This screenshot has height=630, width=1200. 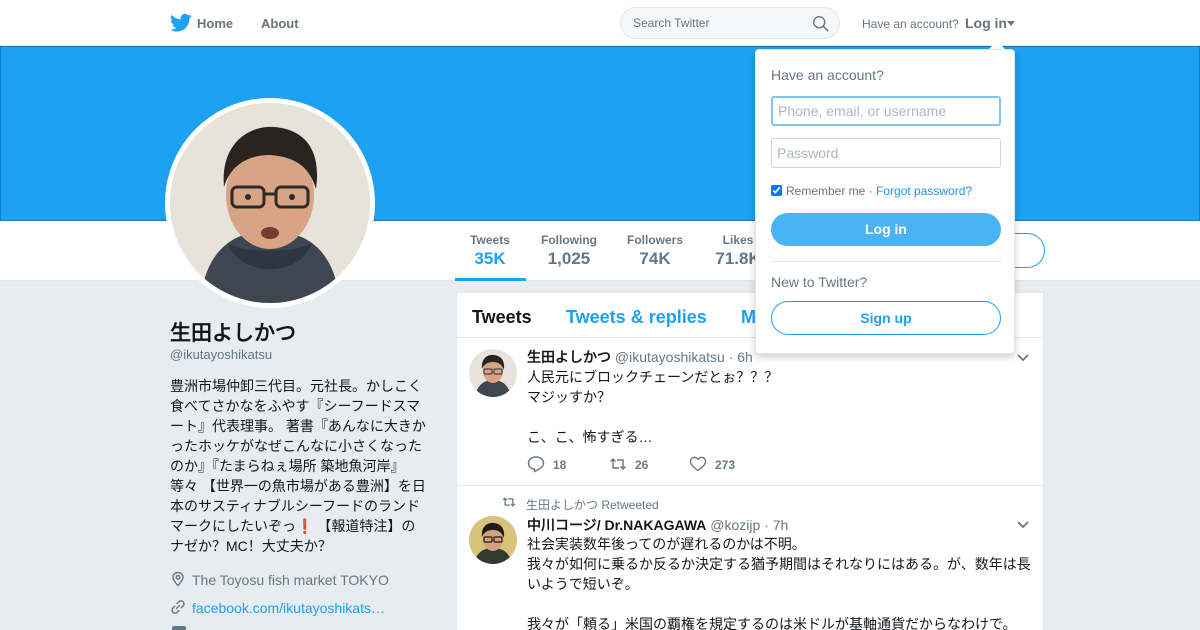 I want to click on tab-media: M, so click(x=748, y=317).